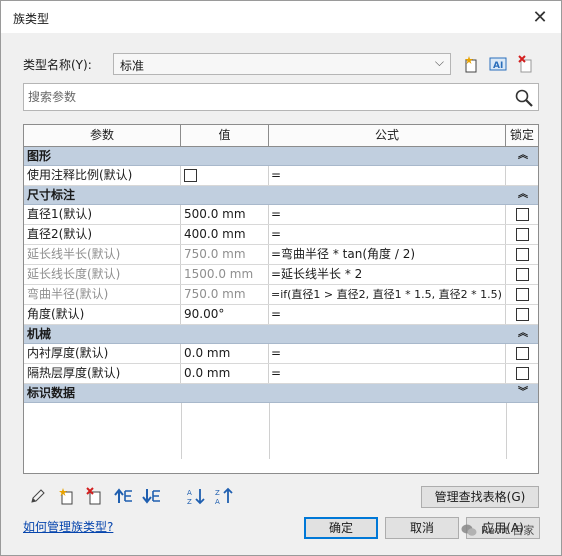 The image size is (562, 556). I want to click on param-value, so click(225, 175).